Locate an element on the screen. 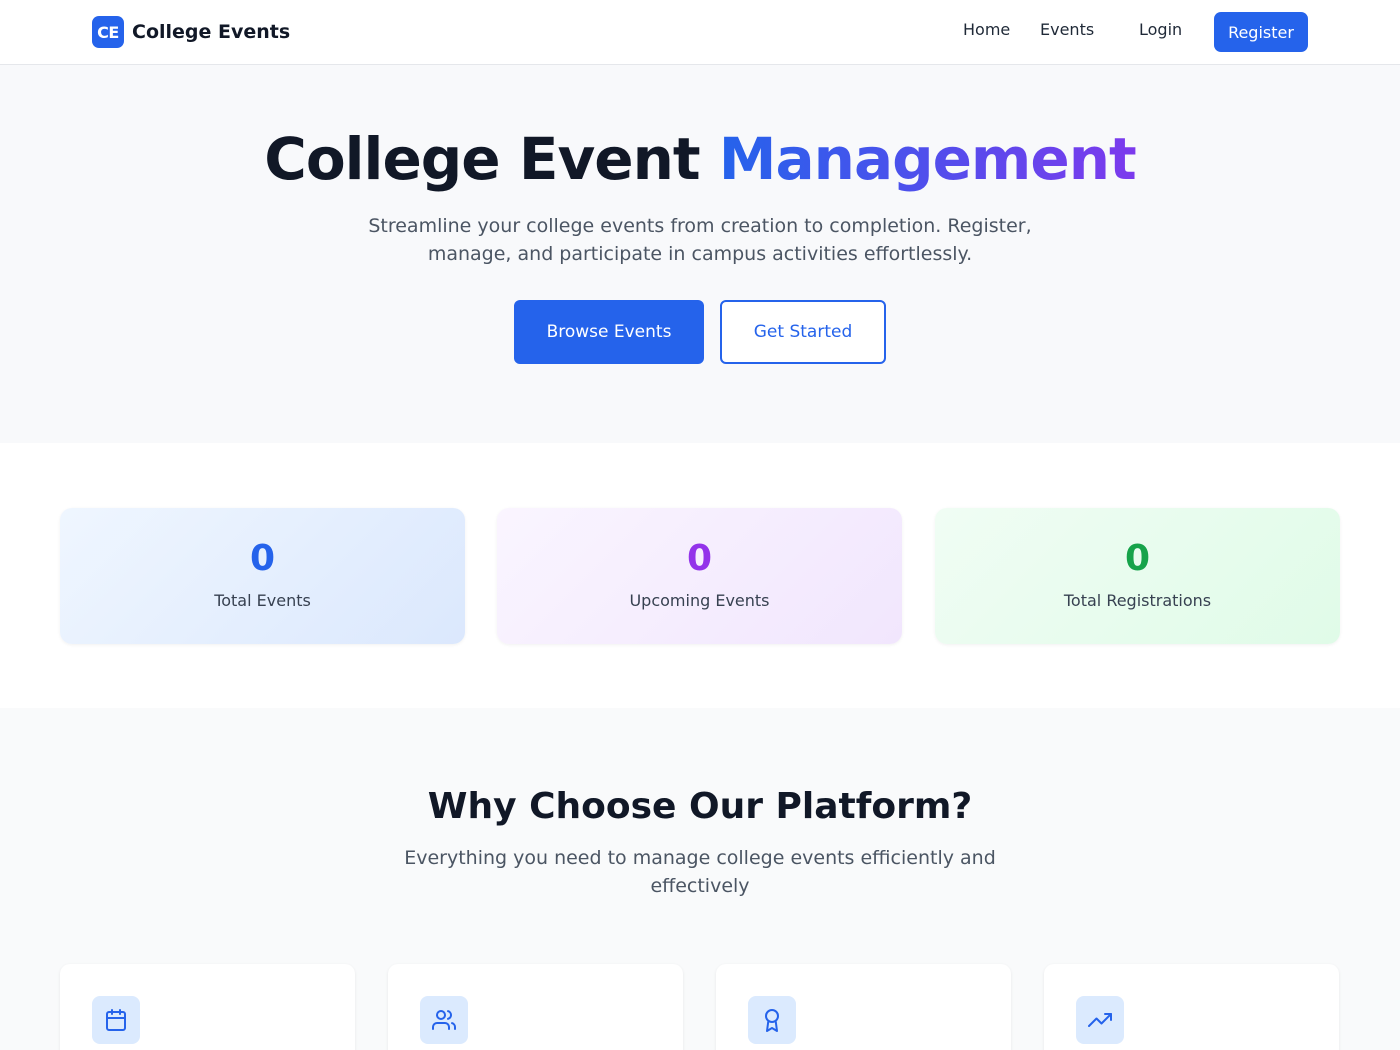  users-icon is located at coordinates (444, 1020).